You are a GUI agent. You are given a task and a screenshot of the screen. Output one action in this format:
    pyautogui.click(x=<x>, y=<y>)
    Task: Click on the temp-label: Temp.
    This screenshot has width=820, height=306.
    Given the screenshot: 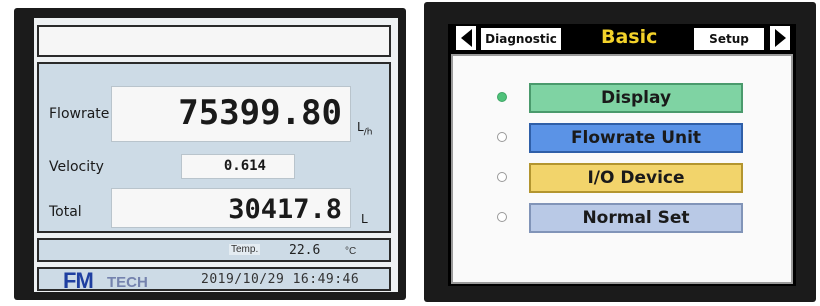 What is the action you would take?
    pyautogui.click(x=245, y=249)
    